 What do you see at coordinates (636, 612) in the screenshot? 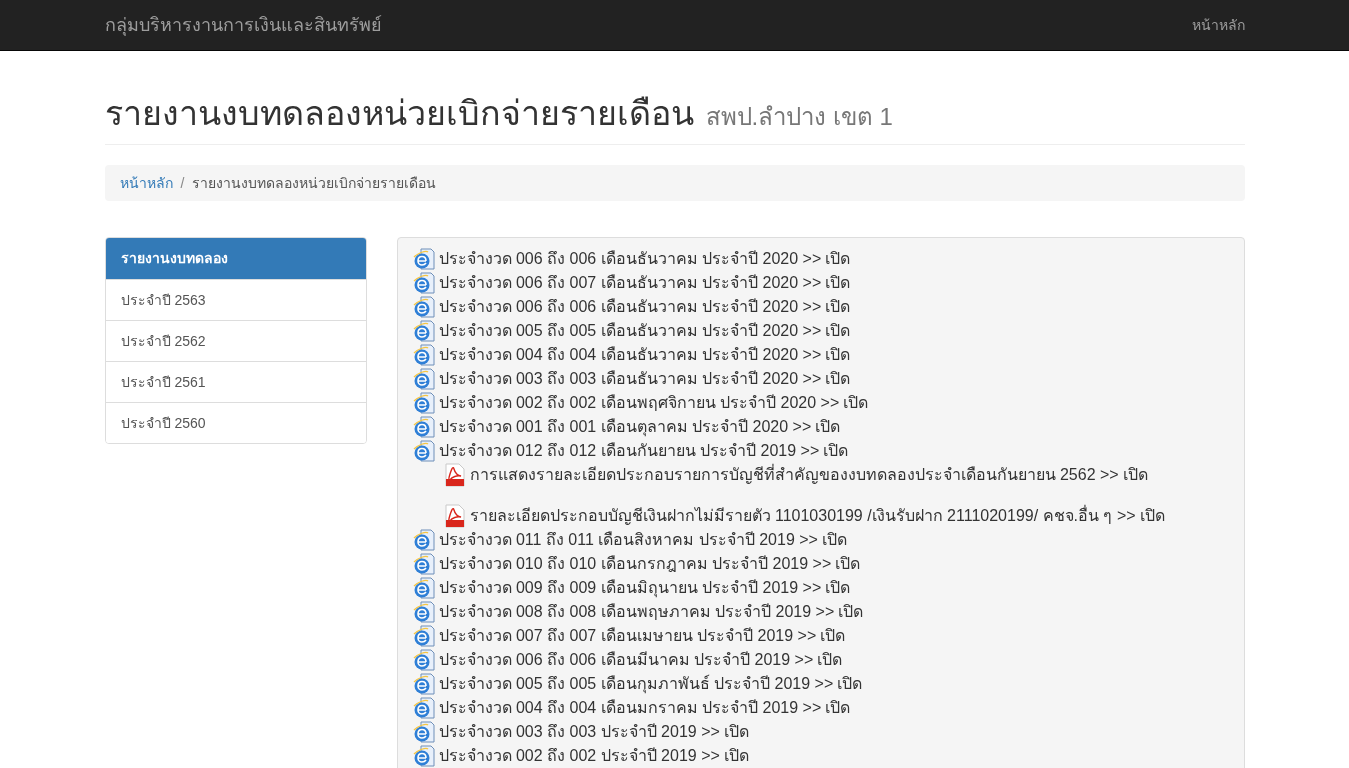
I see `report-text: ประจำงวด 008 ถึง 008 เดือนพฤษภาคม ประจำปี 2019 >>` at bounding box center [636, 612].